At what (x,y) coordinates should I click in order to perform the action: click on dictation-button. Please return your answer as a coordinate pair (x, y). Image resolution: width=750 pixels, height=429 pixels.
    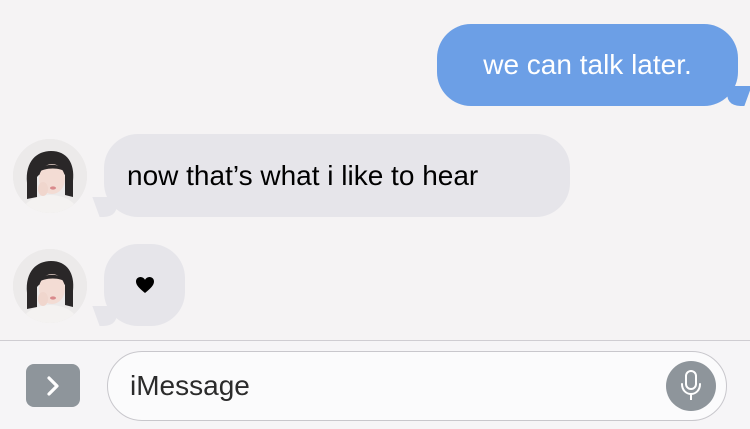
    Looking at the image, I should click on (691, 386).